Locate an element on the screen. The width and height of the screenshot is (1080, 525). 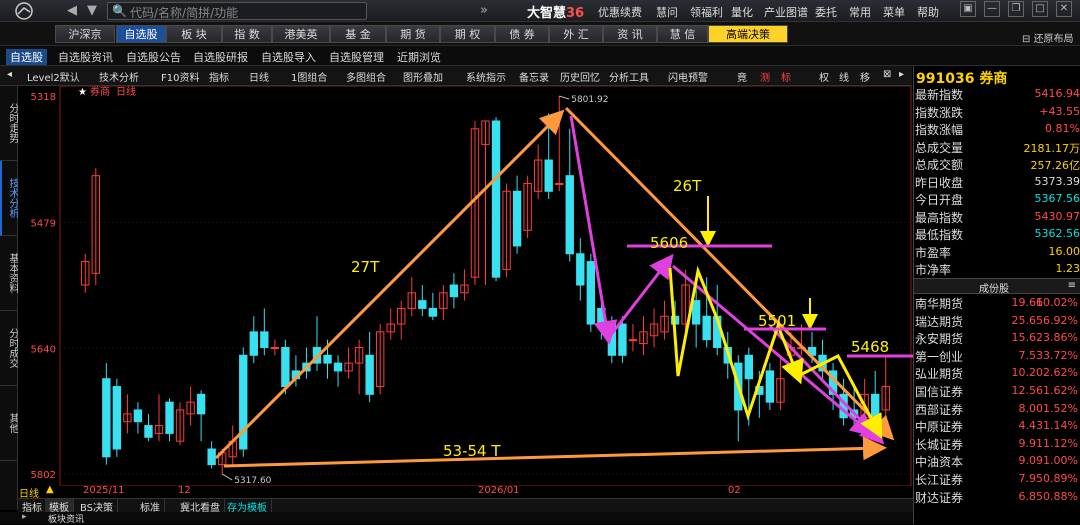
quote-value: +43.55 is located at coordinates (1059, 111).